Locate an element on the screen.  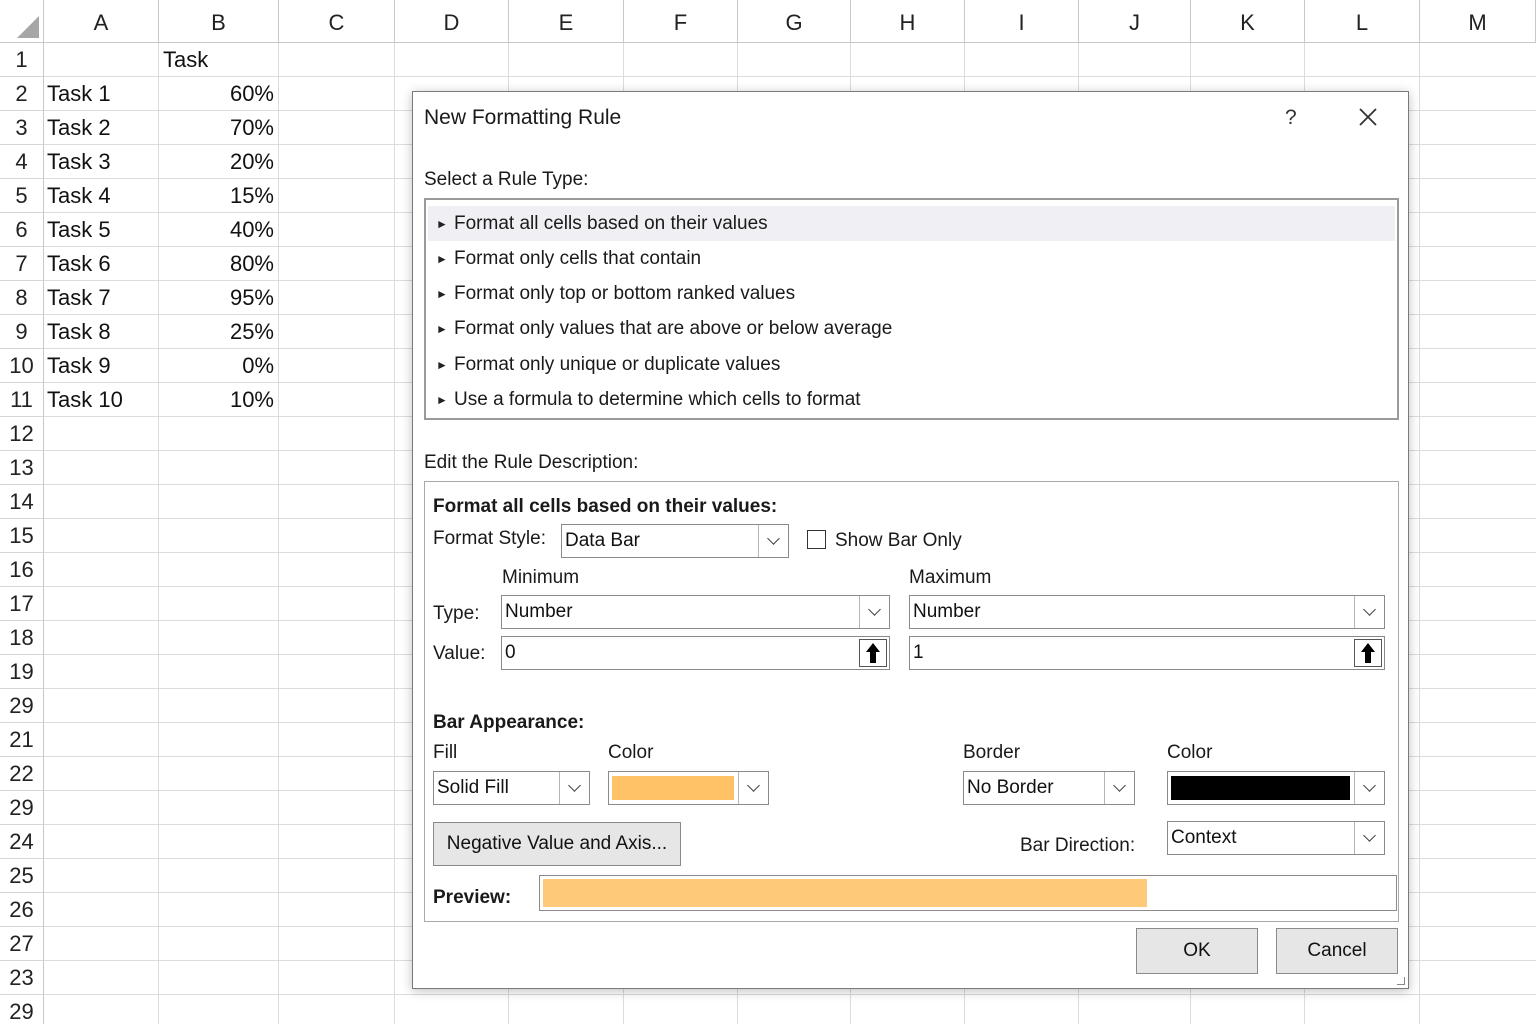
row-header: 26 is located at coordinates (22, 910).